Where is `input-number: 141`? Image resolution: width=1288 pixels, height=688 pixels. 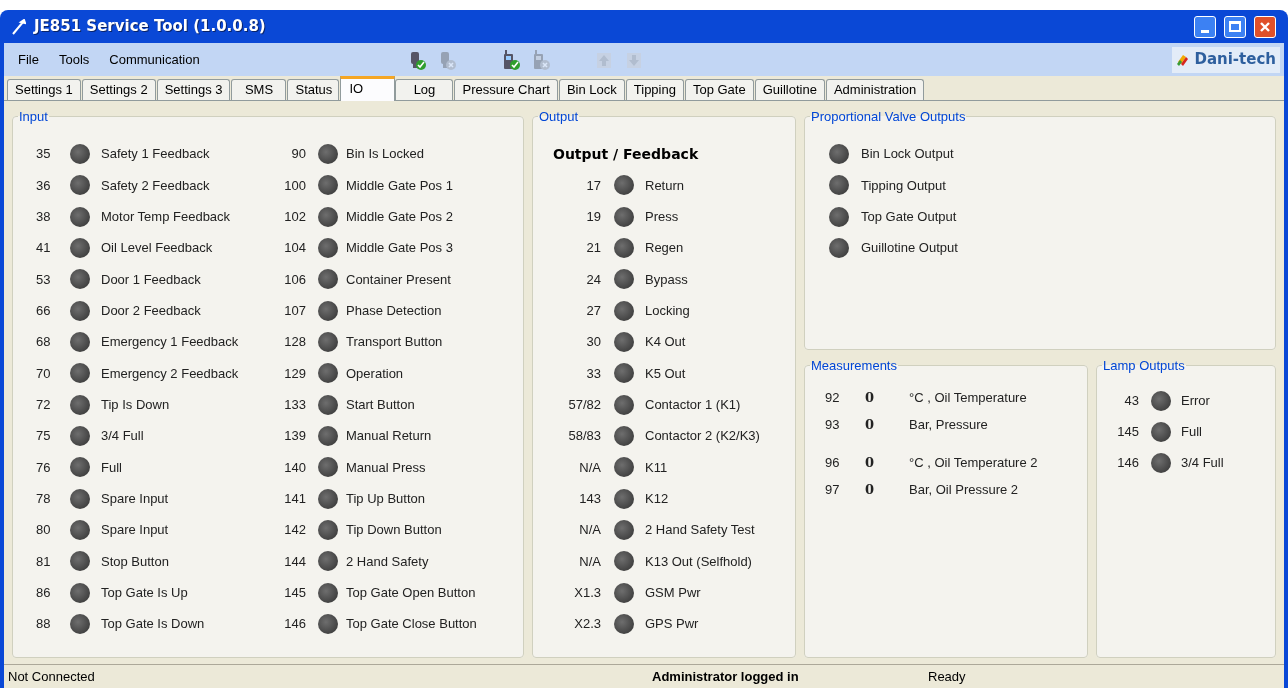 input-number: 141 is located at coordinates (294, 499).